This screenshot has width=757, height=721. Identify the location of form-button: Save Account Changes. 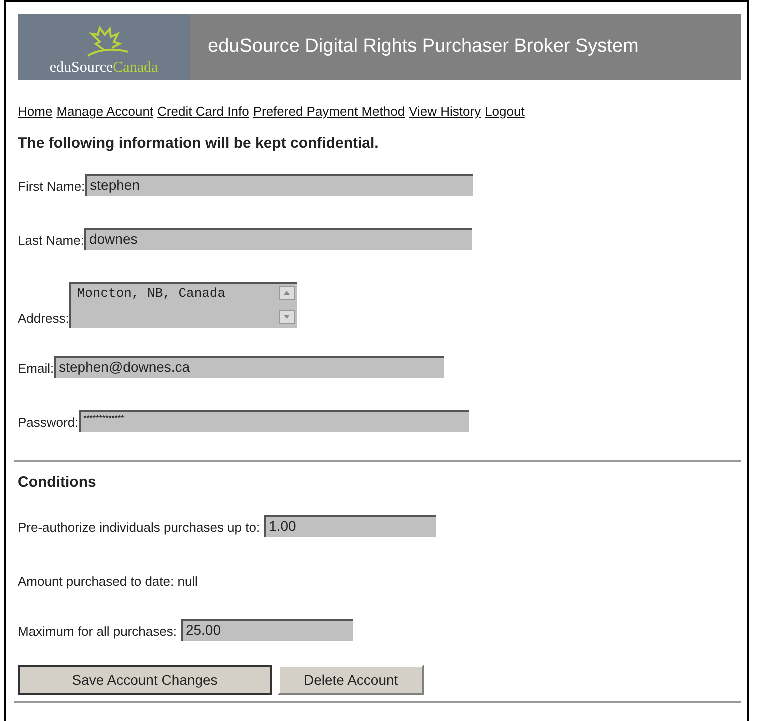
(145, 680).